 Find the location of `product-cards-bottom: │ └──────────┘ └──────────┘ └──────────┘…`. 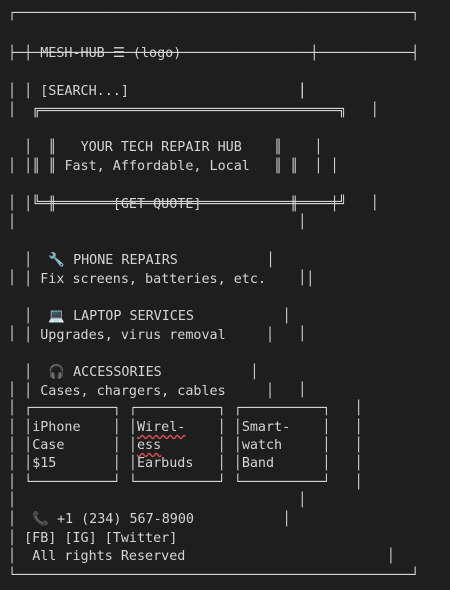

product-cards-bottom: │ └──────────┘ └──────────┘ └──────────┘… is located at coordinates (185, 482).